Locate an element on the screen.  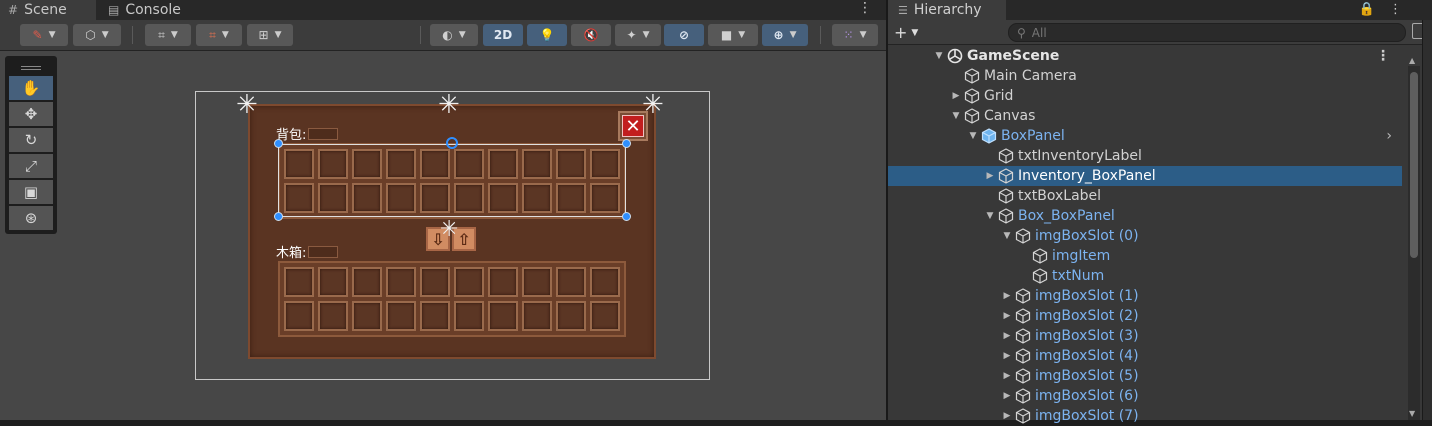
hierarchy-item: ▶ imgBoxSlot (2) is located at coordinates (1145, 316).